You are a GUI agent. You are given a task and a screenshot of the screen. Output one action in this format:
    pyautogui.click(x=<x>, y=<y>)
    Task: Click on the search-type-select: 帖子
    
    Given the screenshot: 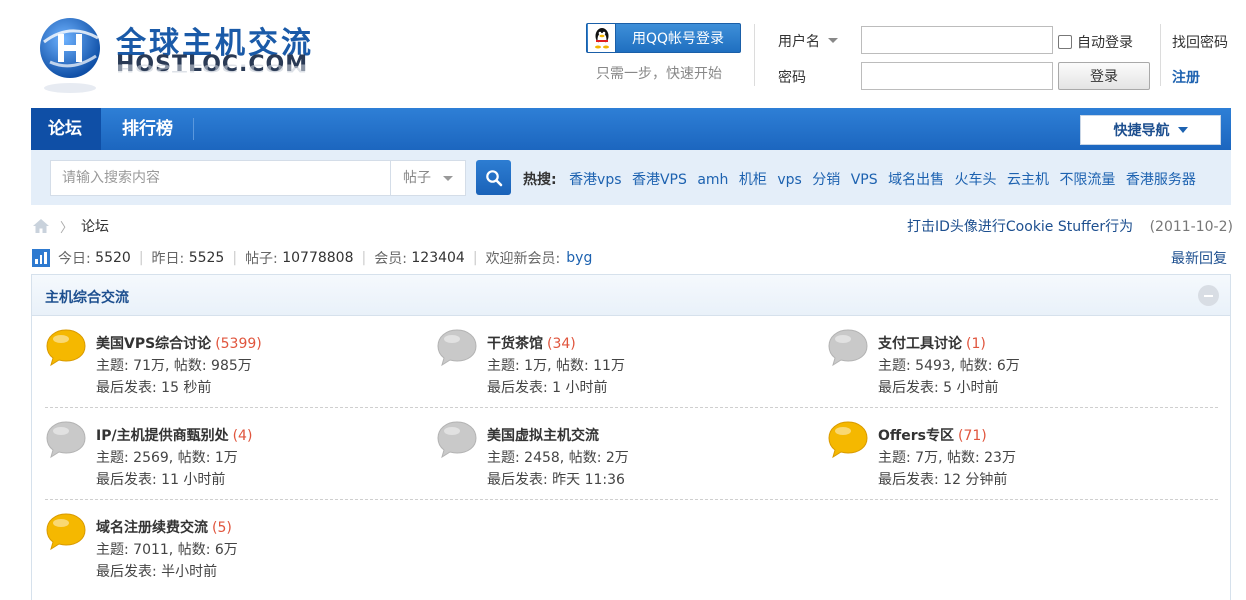 What is the action you would take?
    pyautogui.click(x=428, y=178)
    